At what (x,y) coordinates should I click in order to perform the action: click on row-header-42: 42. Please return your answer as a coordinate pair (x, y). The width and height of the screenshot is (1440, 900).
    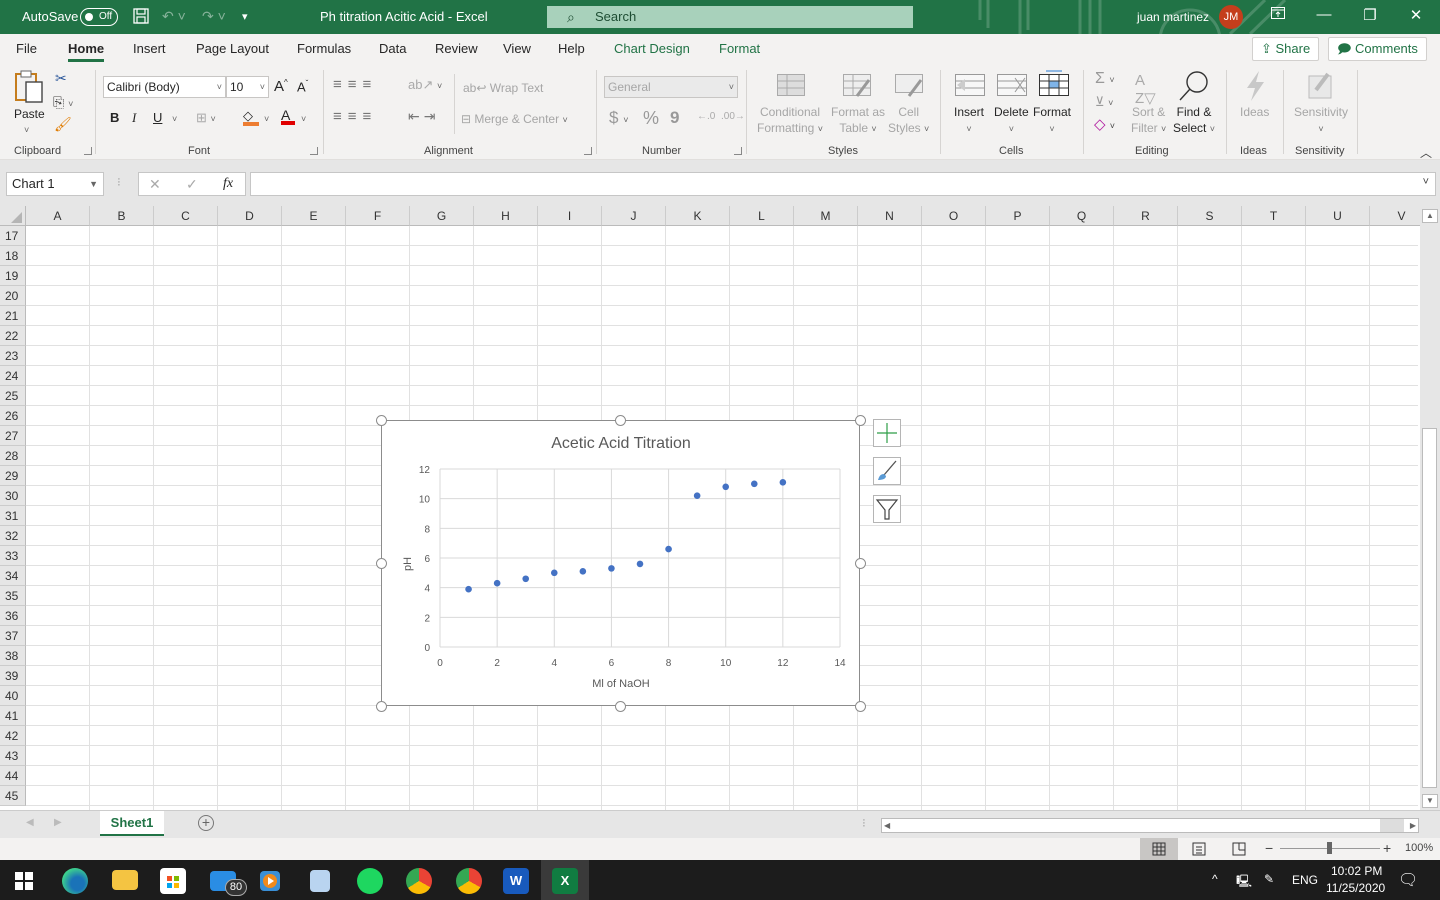
    Looking at the image, I should click on (13, 736).